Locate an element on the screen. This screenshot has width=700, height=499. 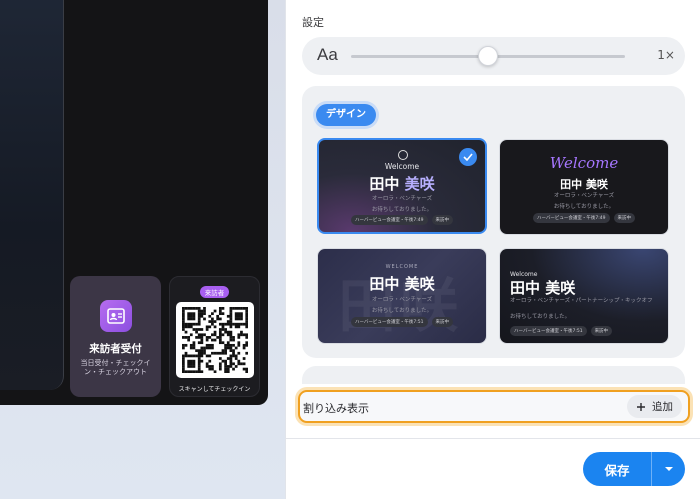
text-size-slider-thumb is located at coordinates (488, 56).